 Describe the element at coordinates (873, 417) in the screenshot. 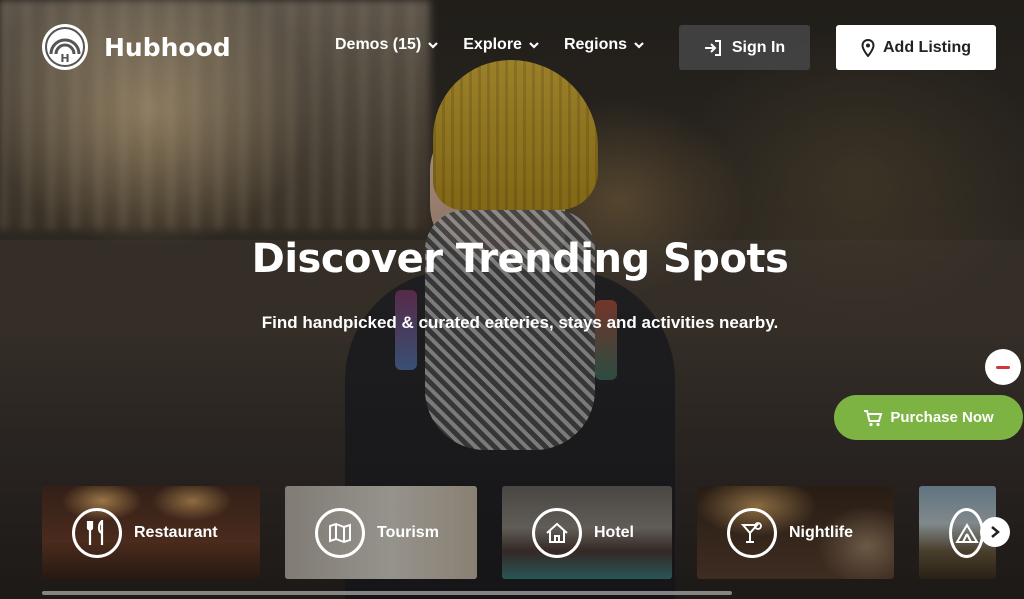

I see `cart-icon` at that location.